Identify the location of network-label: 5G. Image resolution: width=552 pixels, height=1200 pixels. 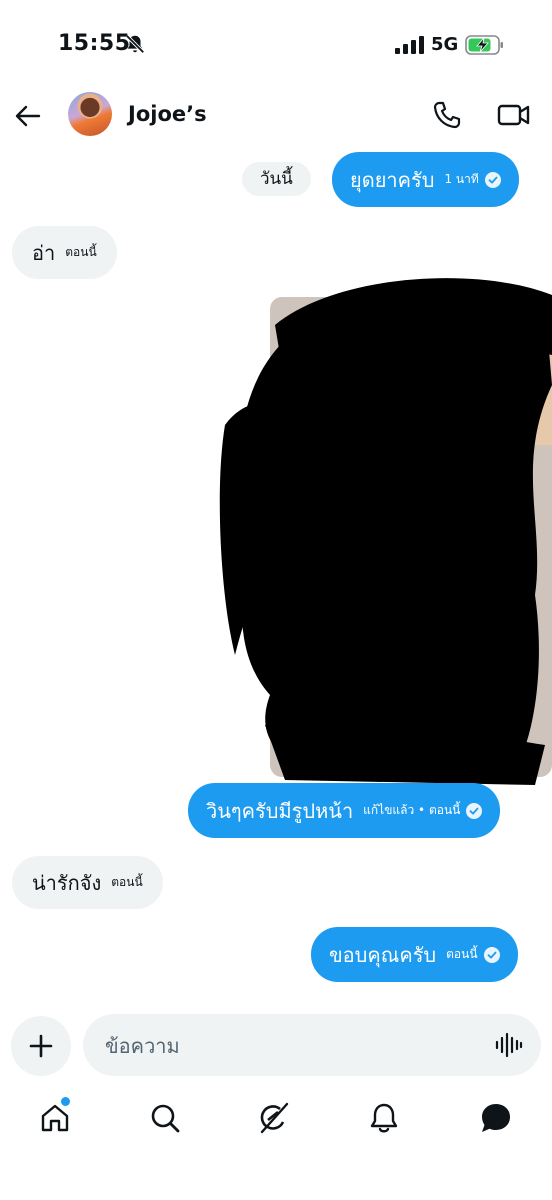
(445, 44).